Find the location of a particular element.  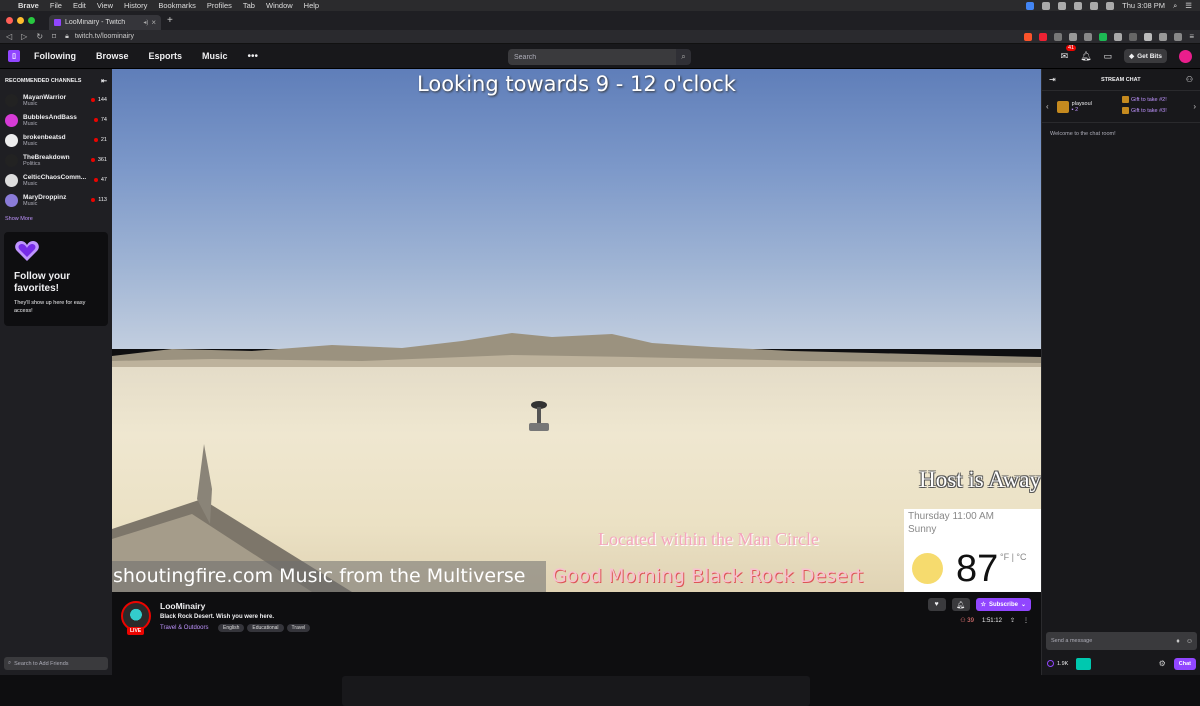

forward-icon: ▷ is located at coordinates (24, 36).